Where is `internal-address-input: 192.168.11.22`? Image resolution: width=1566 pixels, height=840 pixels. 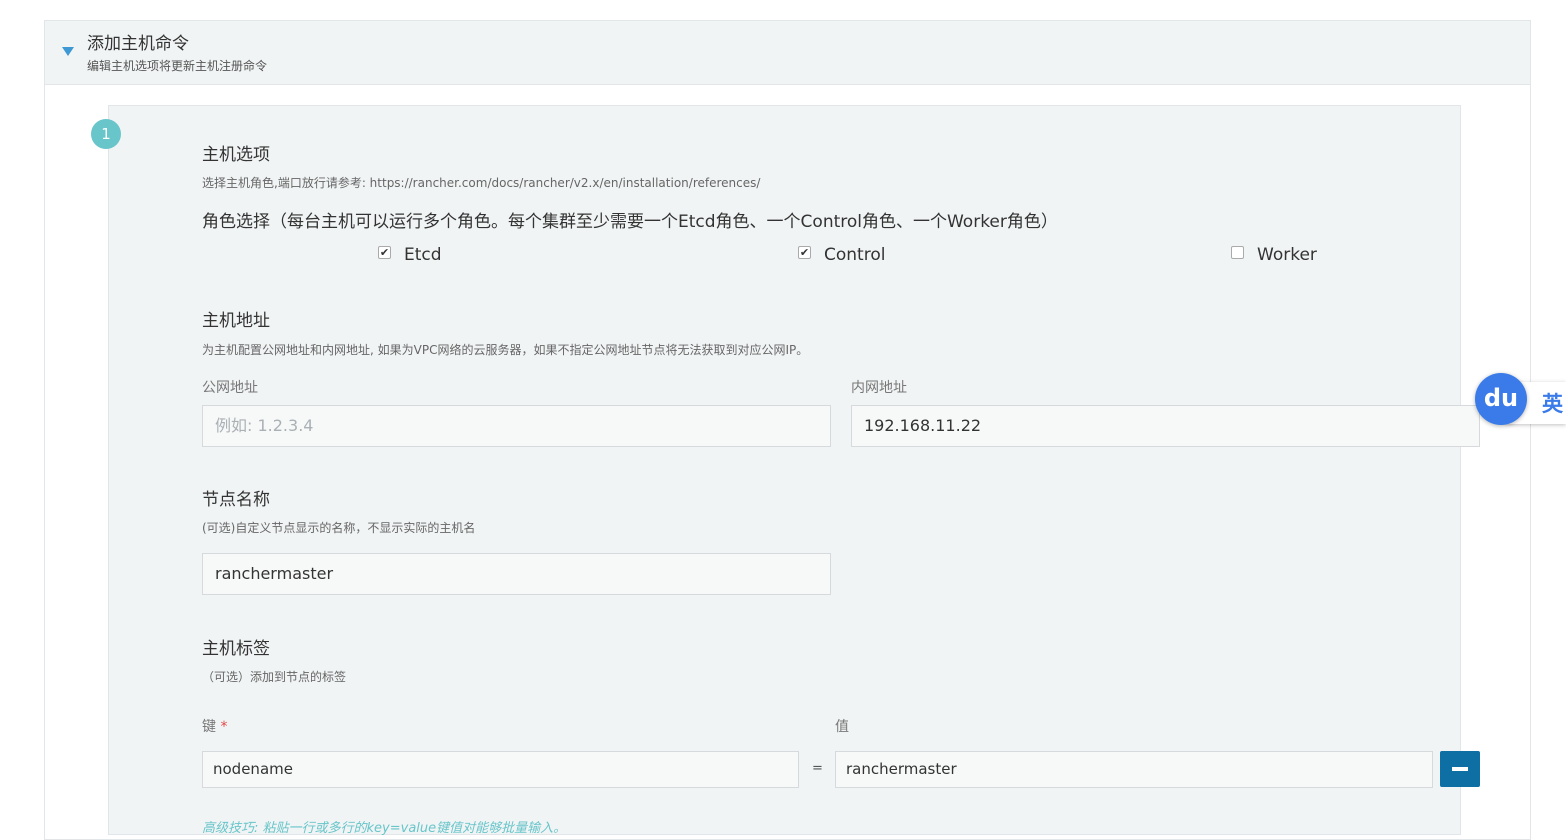
internal-address-input: 192.168.11.22 is located at coordinates (1165, 426).